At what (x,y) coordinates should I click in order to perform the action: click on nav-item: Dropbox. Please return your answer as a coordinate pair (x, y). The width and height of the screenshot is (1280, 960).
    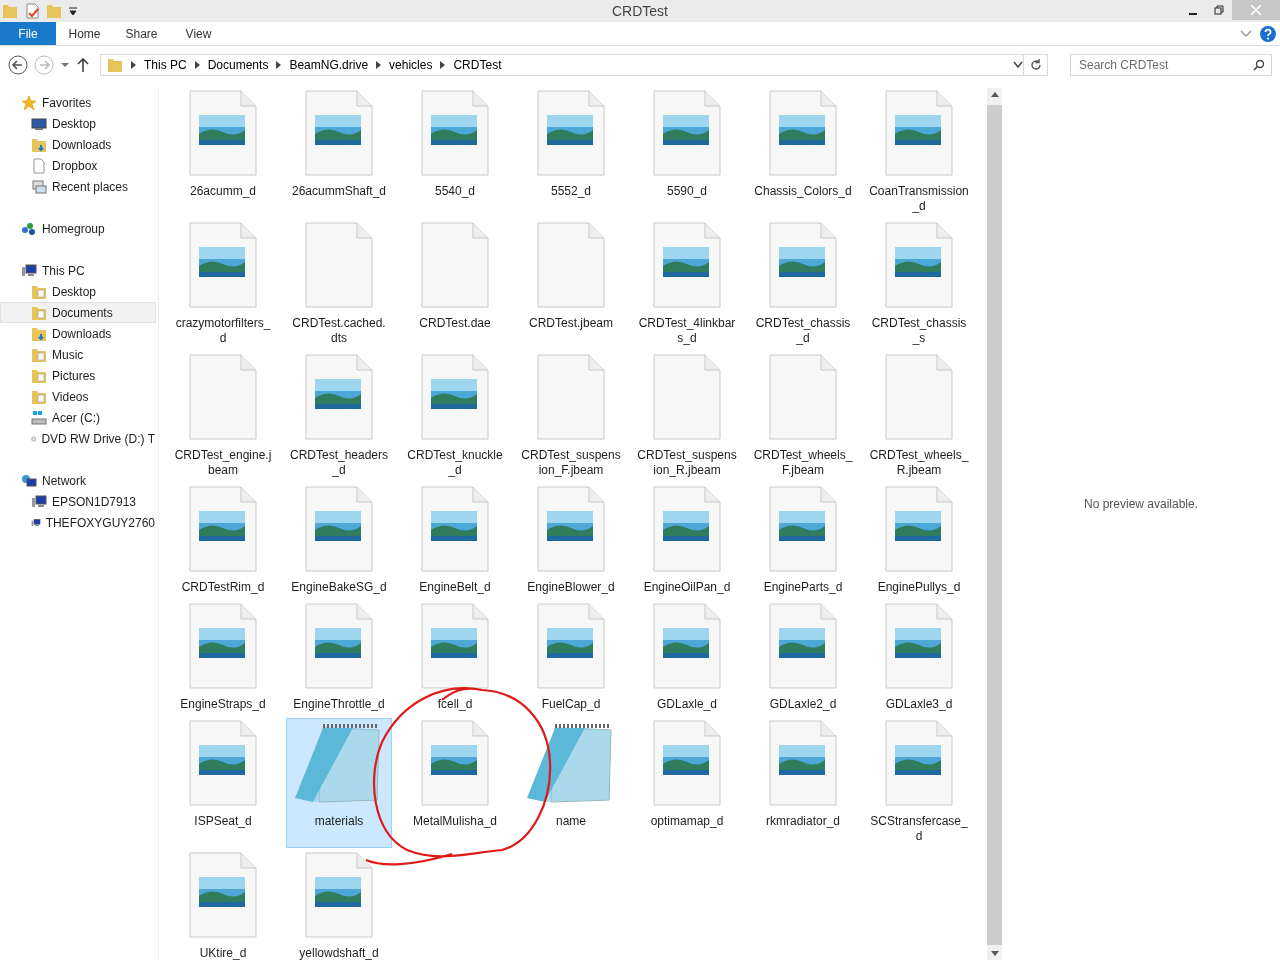
    Looking at the image, I should click on (78, 165).